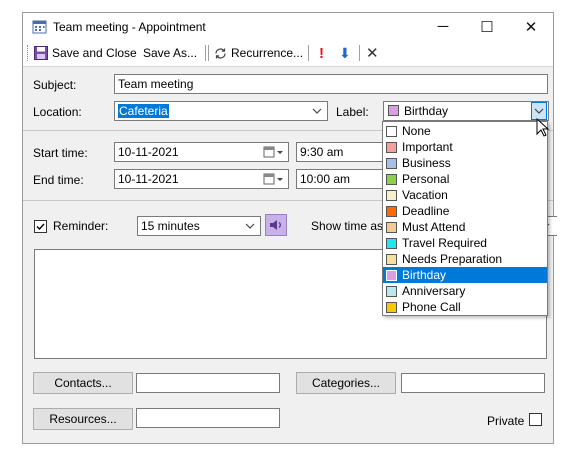 Image resolution: width=569 pixels, height=454 pixels. I want to click on label-label: Label:, so click(352, 112).